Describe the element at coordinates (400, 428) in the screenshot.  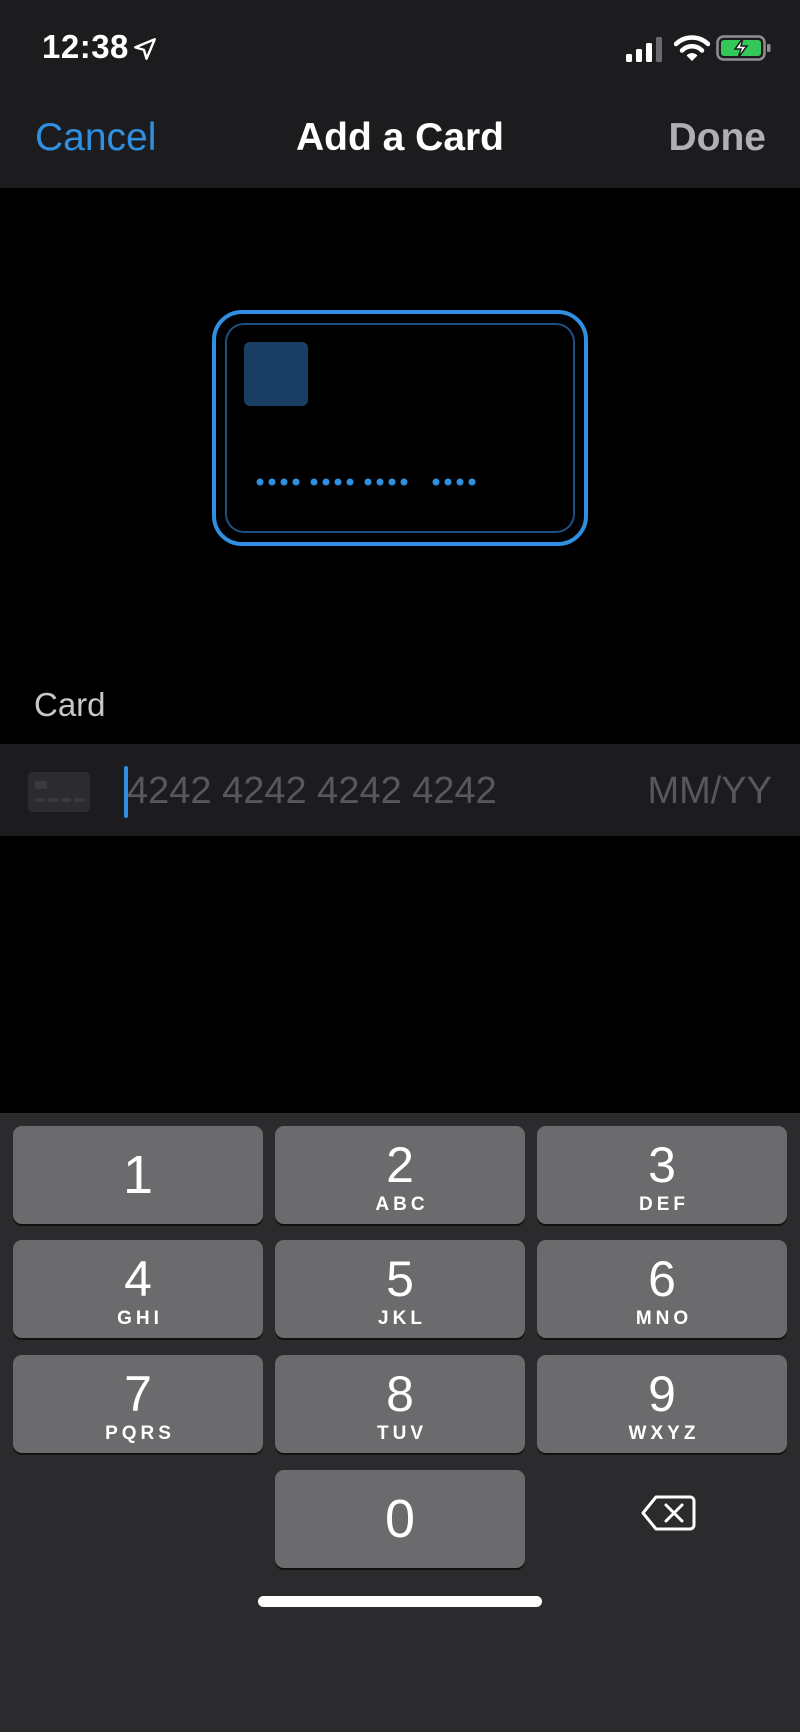
I see `credit-card-illustration` at that location.